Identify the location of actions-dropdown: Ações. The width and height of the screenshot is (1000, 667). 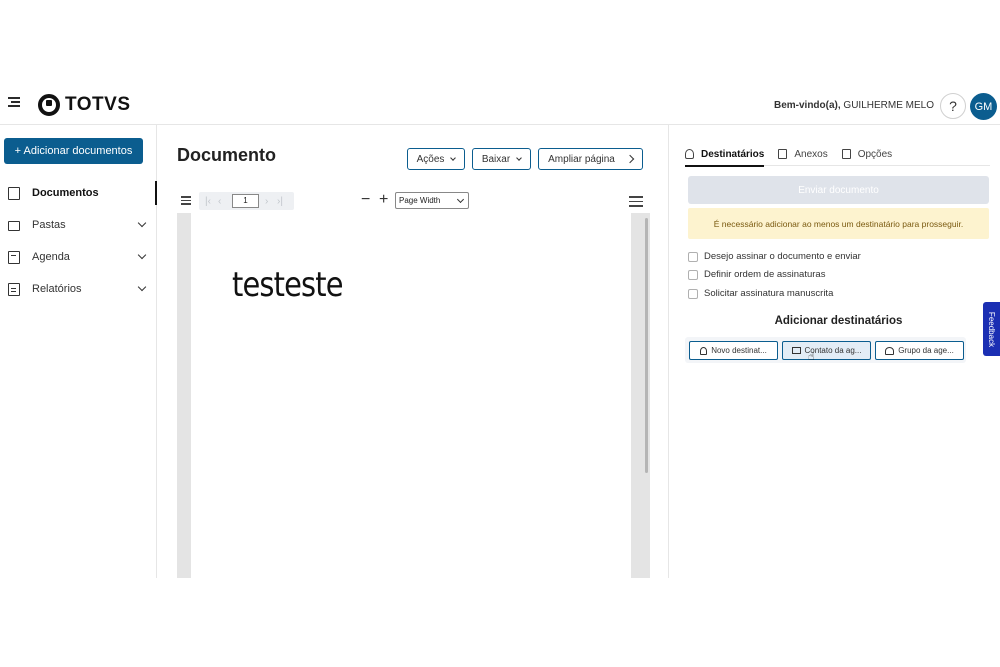
(436, 159).